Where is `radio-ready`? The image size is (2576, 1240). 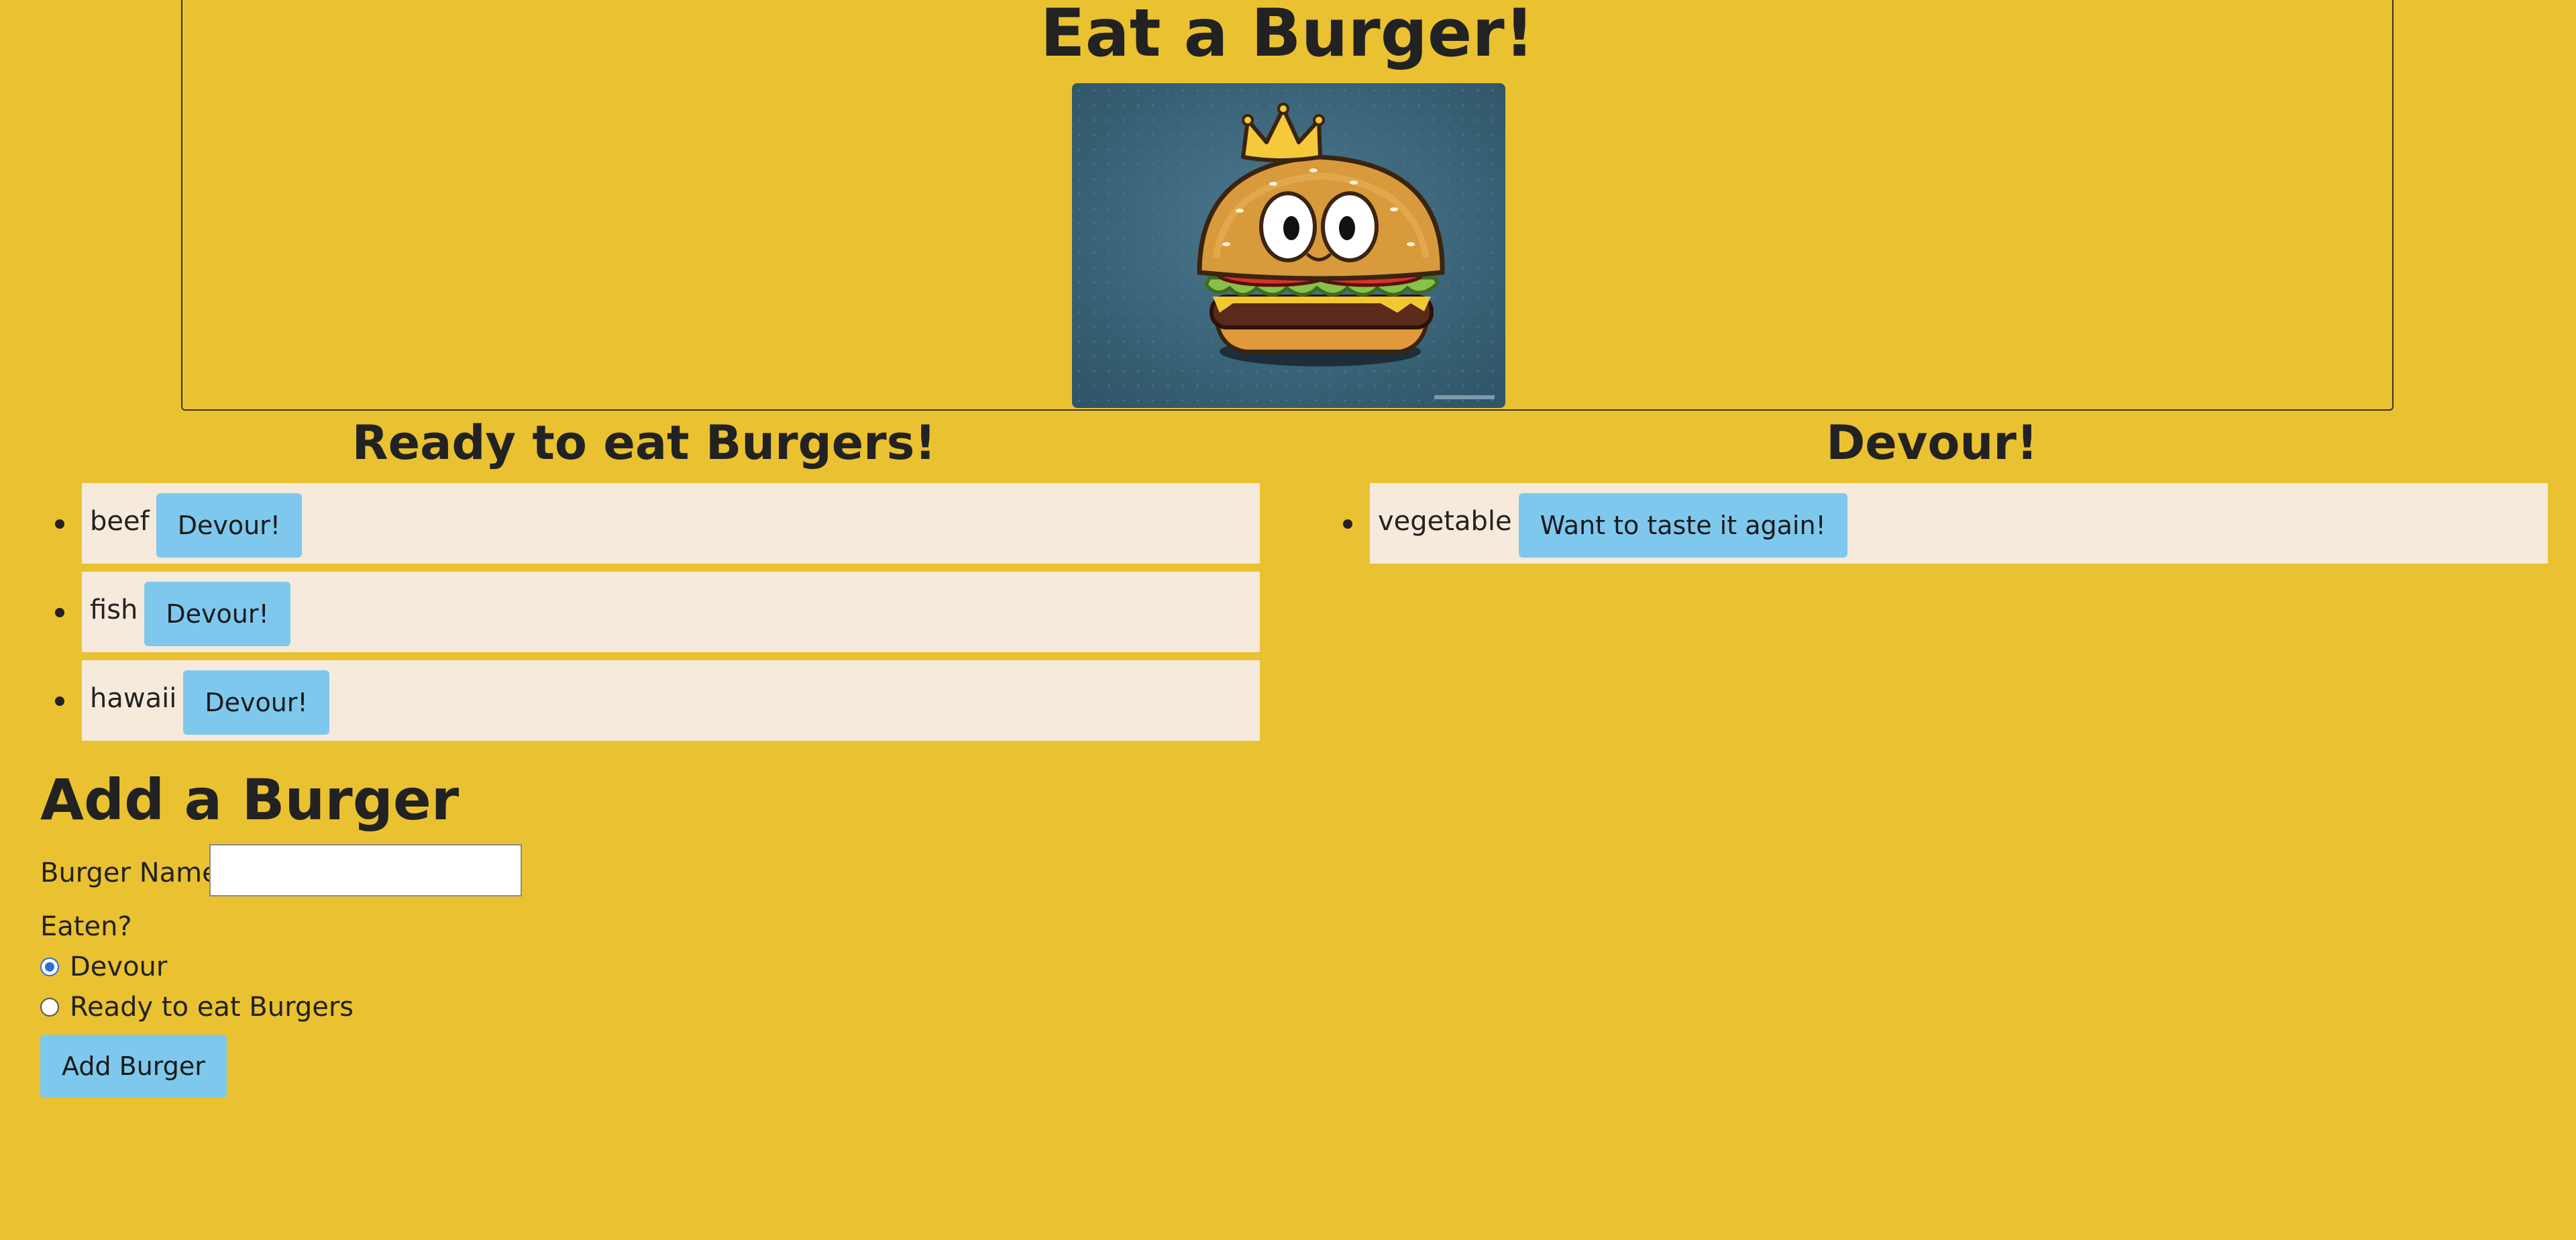
radio-ready is located at coordinates (49, 1008).